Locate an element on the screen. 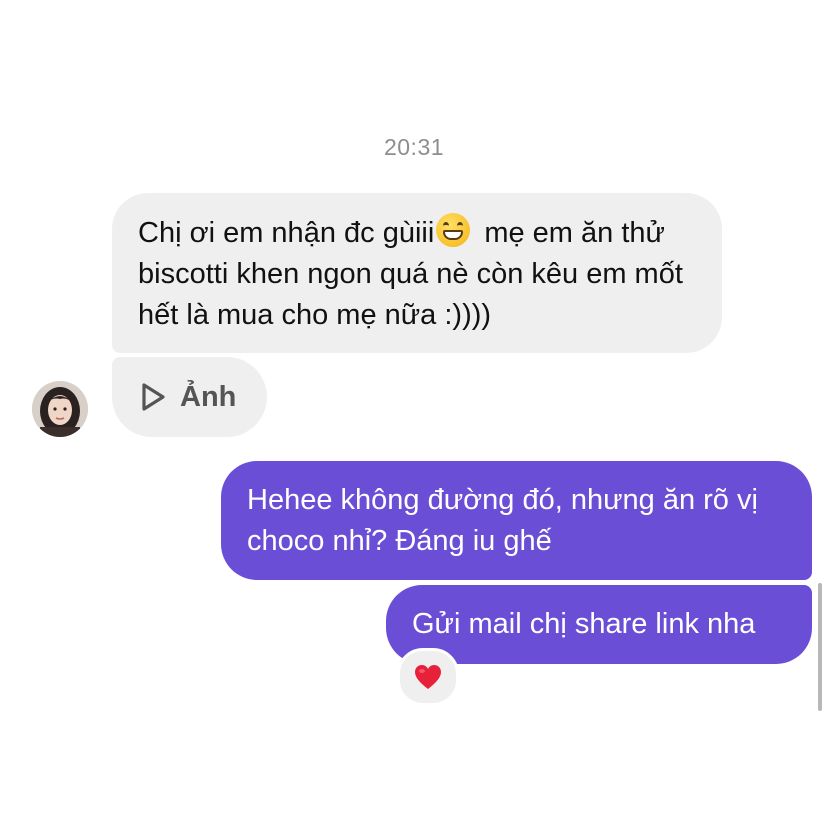  incoming-media-bubble: Ảnh is located at coordinates (189, 397).